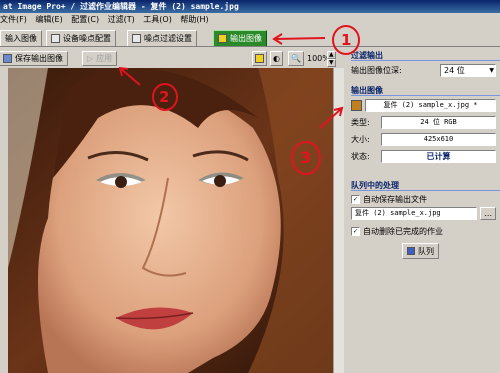 The width and height of the screenshot is (500, 373). What do you see at coordinates (306, 157) in the screenshot?
I see `annotation-number-3: 3` at bounding box center [306, 157].